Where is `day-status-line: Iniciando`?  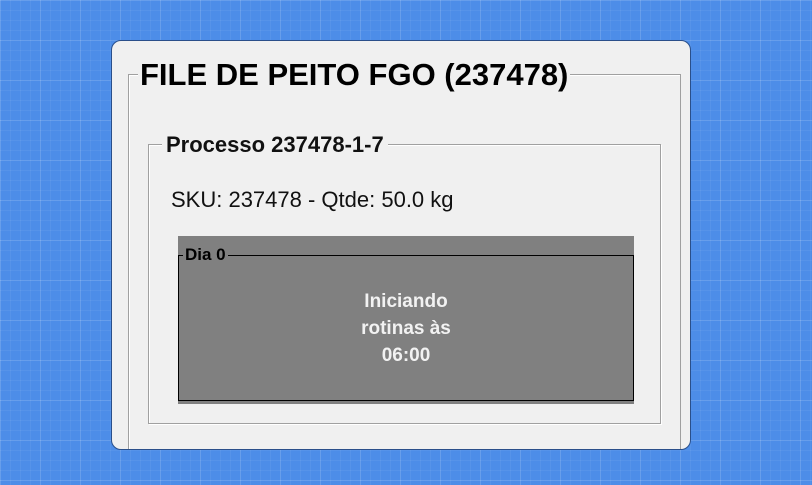
day-status-line: Iniciando is located at coordinates (406, 301).